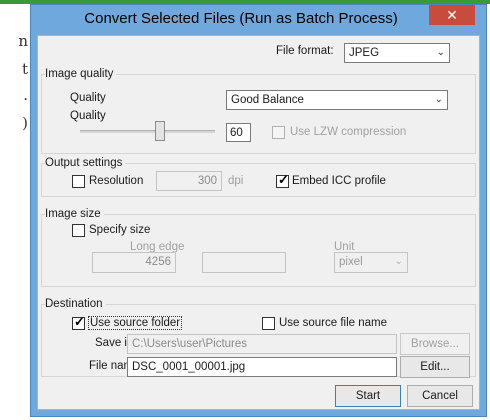  I want to click on resolution-label: Resolution, so click(116, 181).